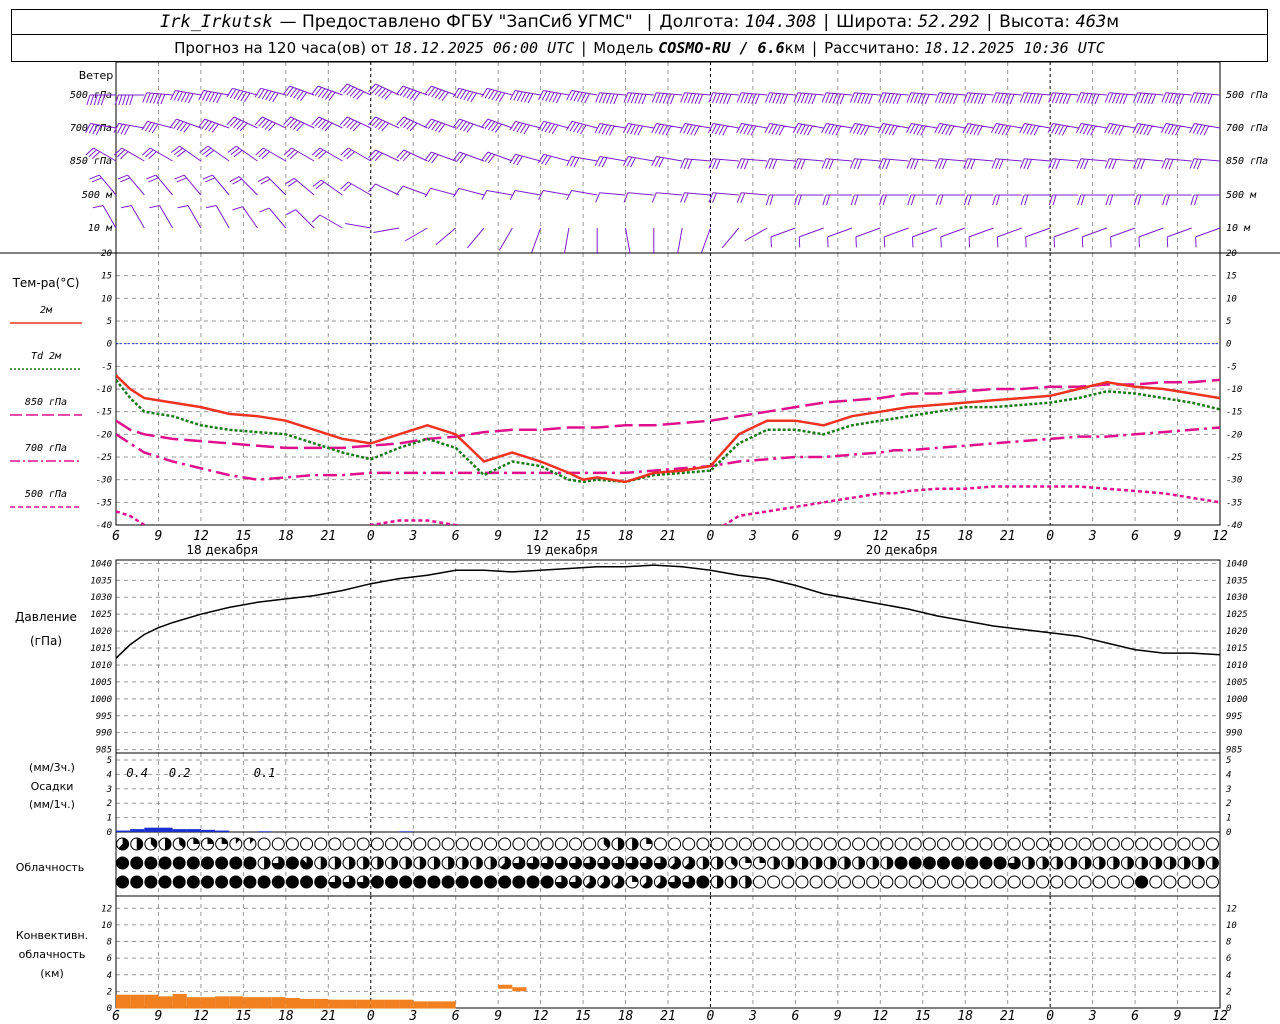  What do you see at coordinates (123, 831) in the screenshot?
I see `precip-bar` at bounding box center [123, 831].